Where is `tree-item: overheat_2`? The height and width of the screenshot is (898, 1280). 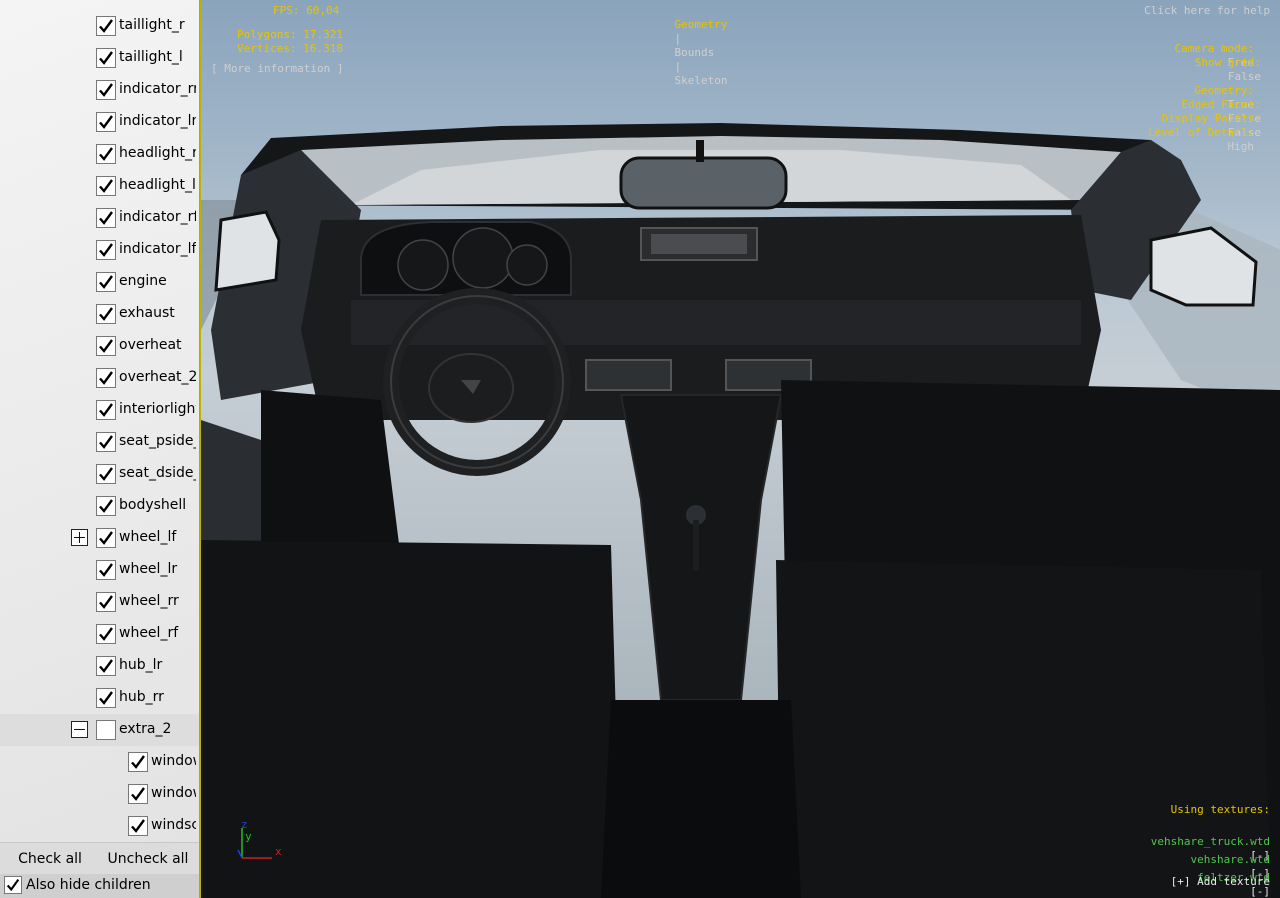 tree-item: overheat_2 is located at coordinates (99, 378).